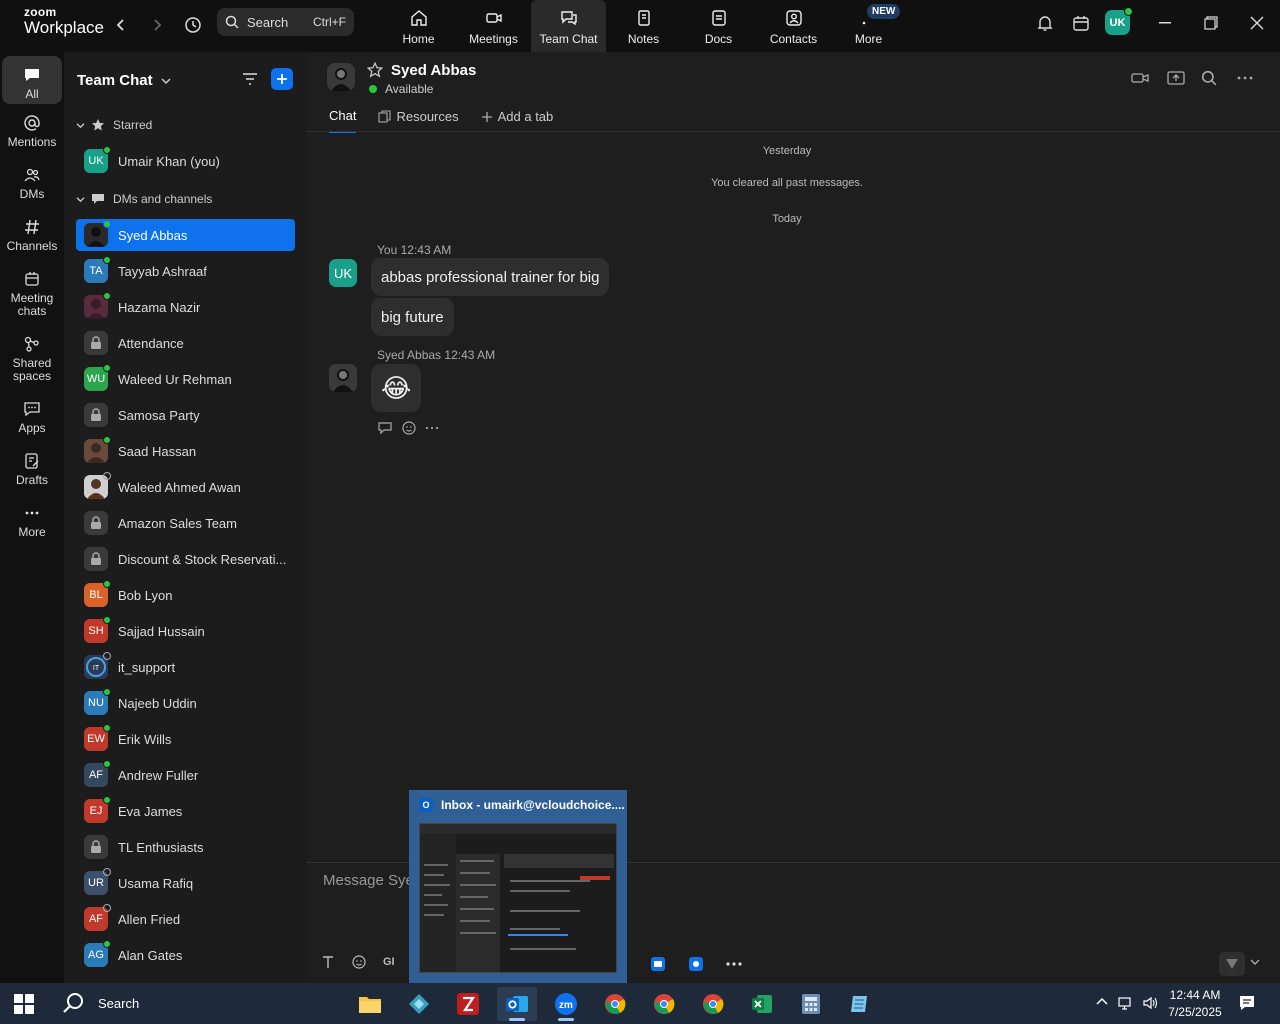 The height and width of the screenshot is (1024, 1280). I want to click on tray-chevron-up-icon, so click(1102, 1002).